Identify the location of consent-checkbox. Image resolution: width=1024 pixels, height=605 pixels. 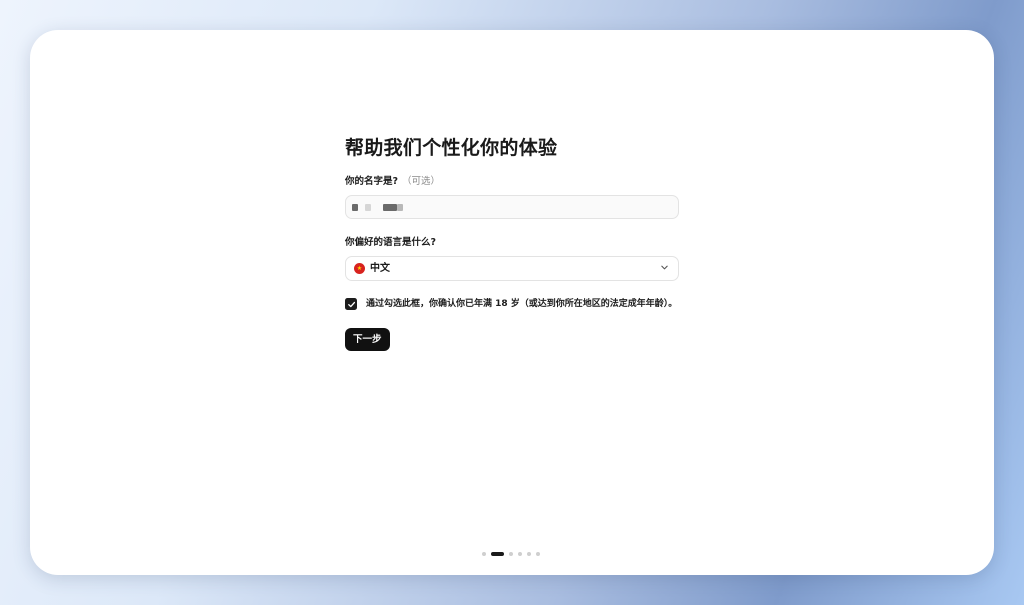
(351, 304).